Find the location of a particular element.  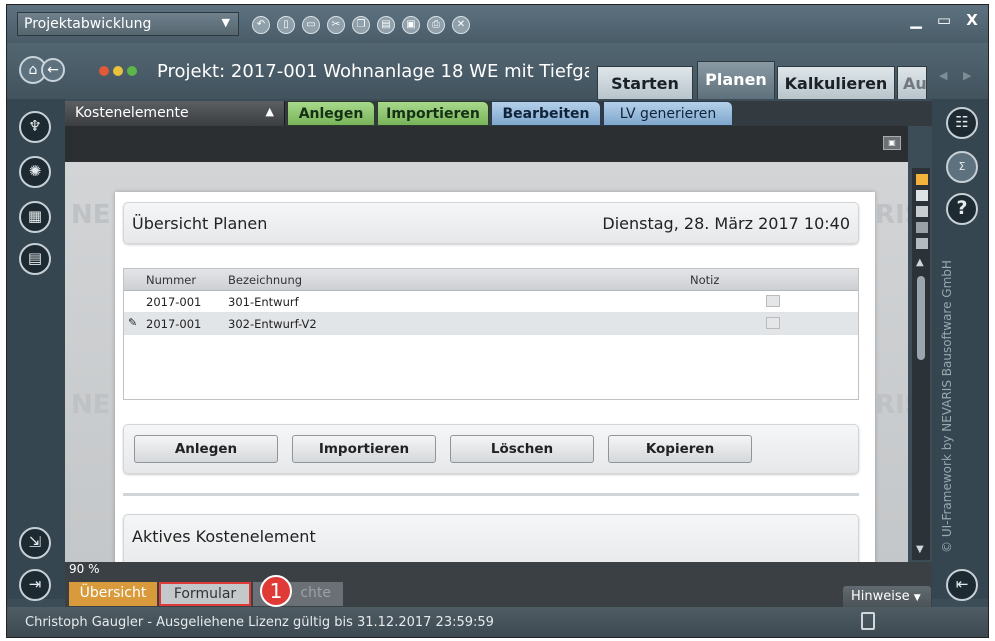

content-toolbar: ▣ is located at coordinates (486, 144).